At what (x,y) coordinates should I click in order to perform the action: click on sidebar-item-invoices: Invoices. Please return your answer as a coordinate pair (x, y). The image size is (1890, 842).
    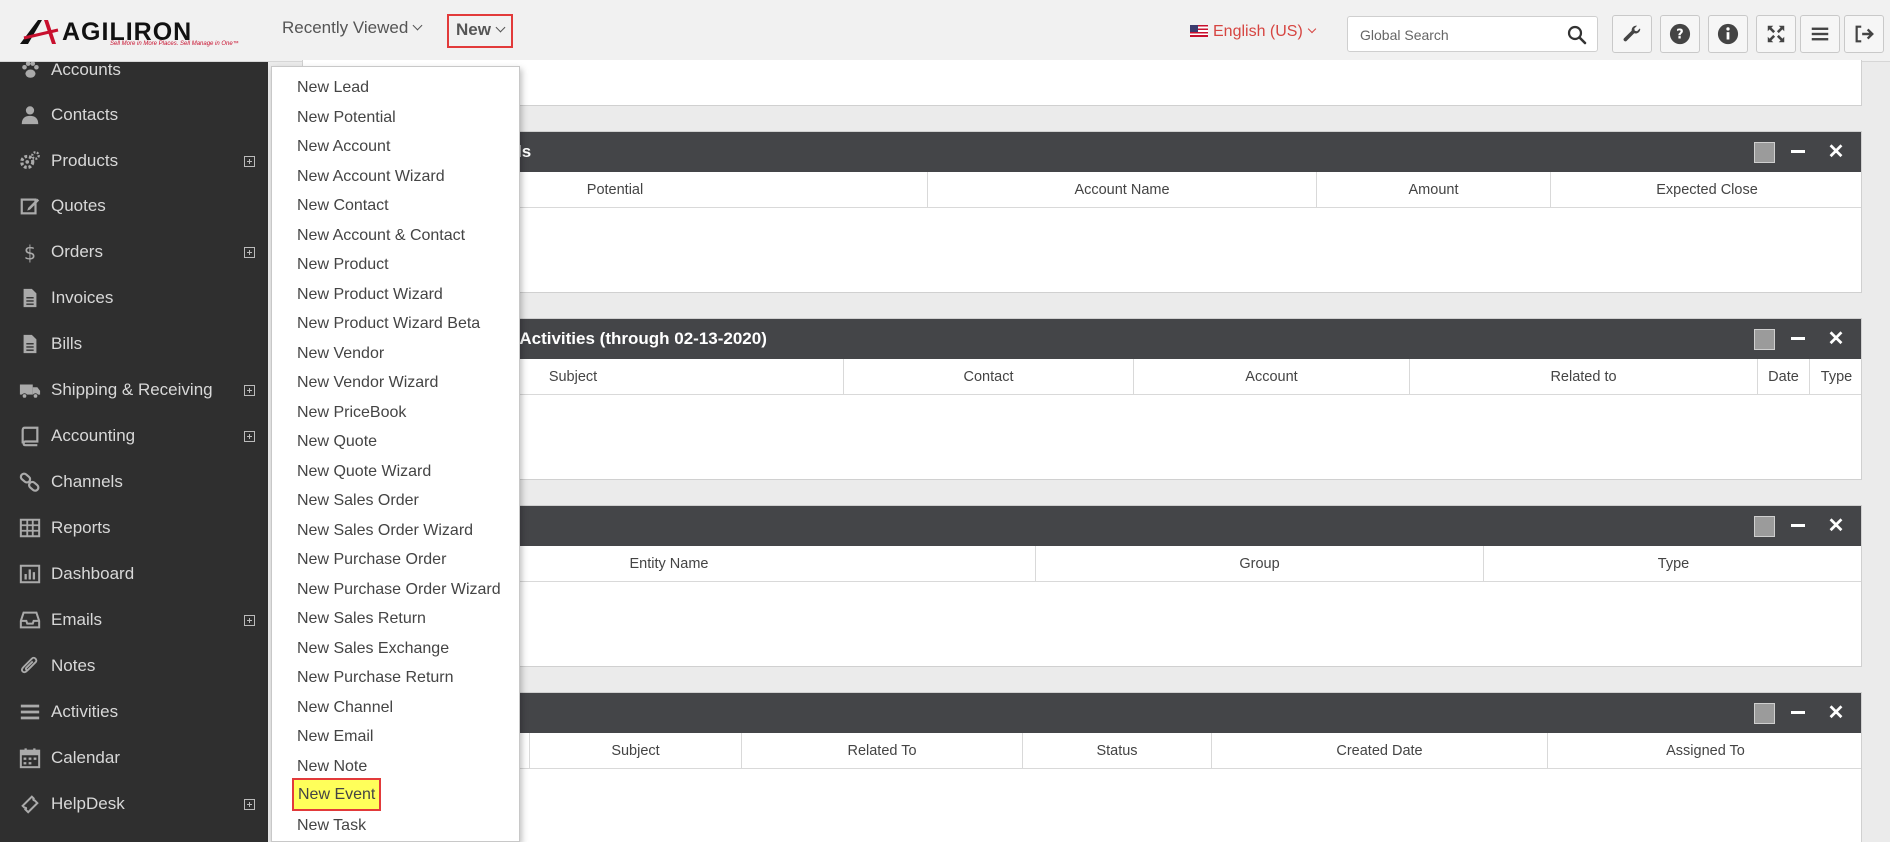
    Looking at the image, I should click on (134, 298).